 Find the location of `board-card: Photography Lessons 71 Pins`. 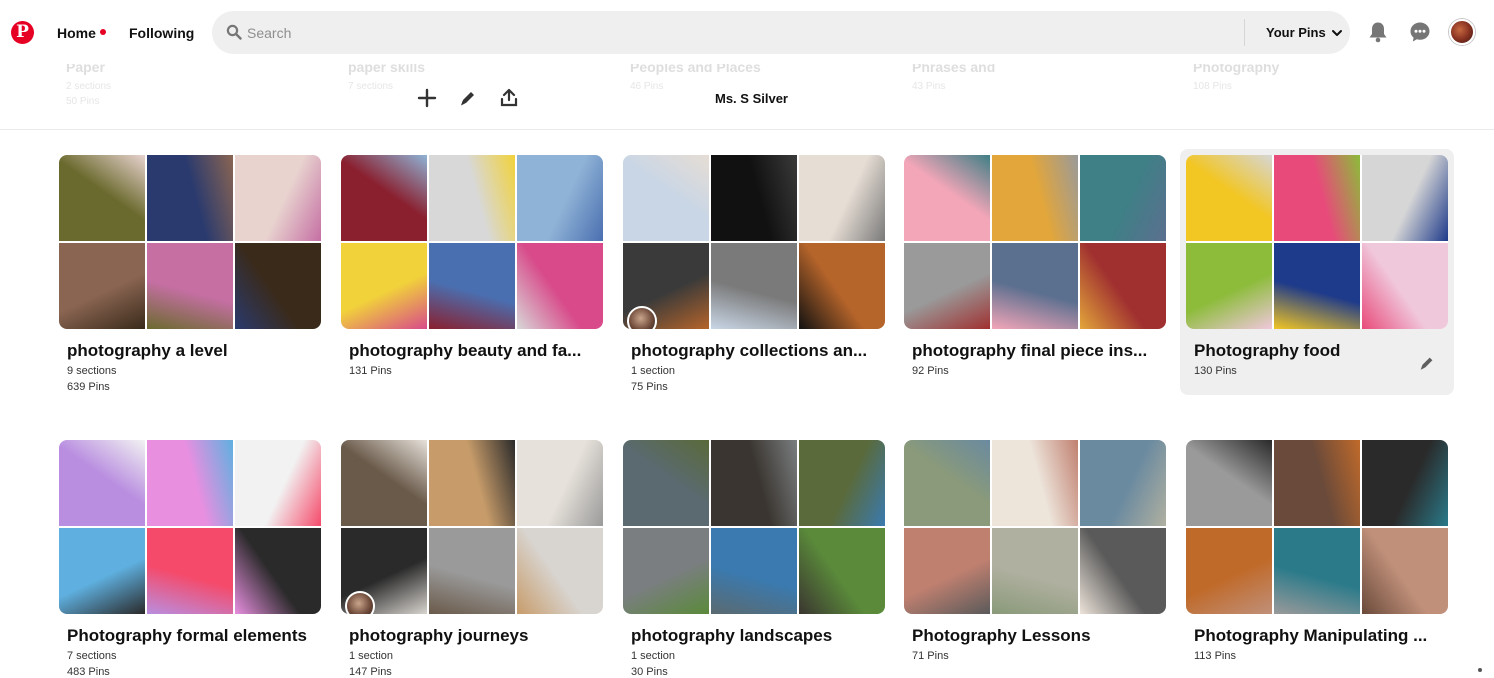

board-card: Photography Lessons 71 Pins is located at coordinates (1041, 559).